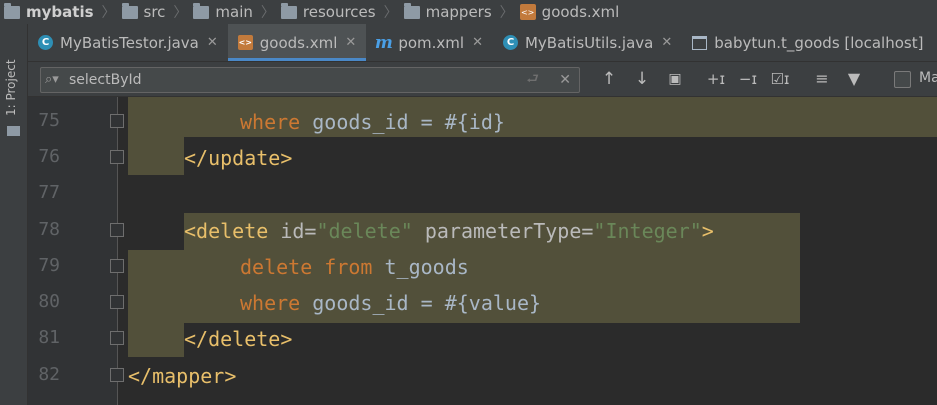  I want to click on keyword: where, so click(270, 303).